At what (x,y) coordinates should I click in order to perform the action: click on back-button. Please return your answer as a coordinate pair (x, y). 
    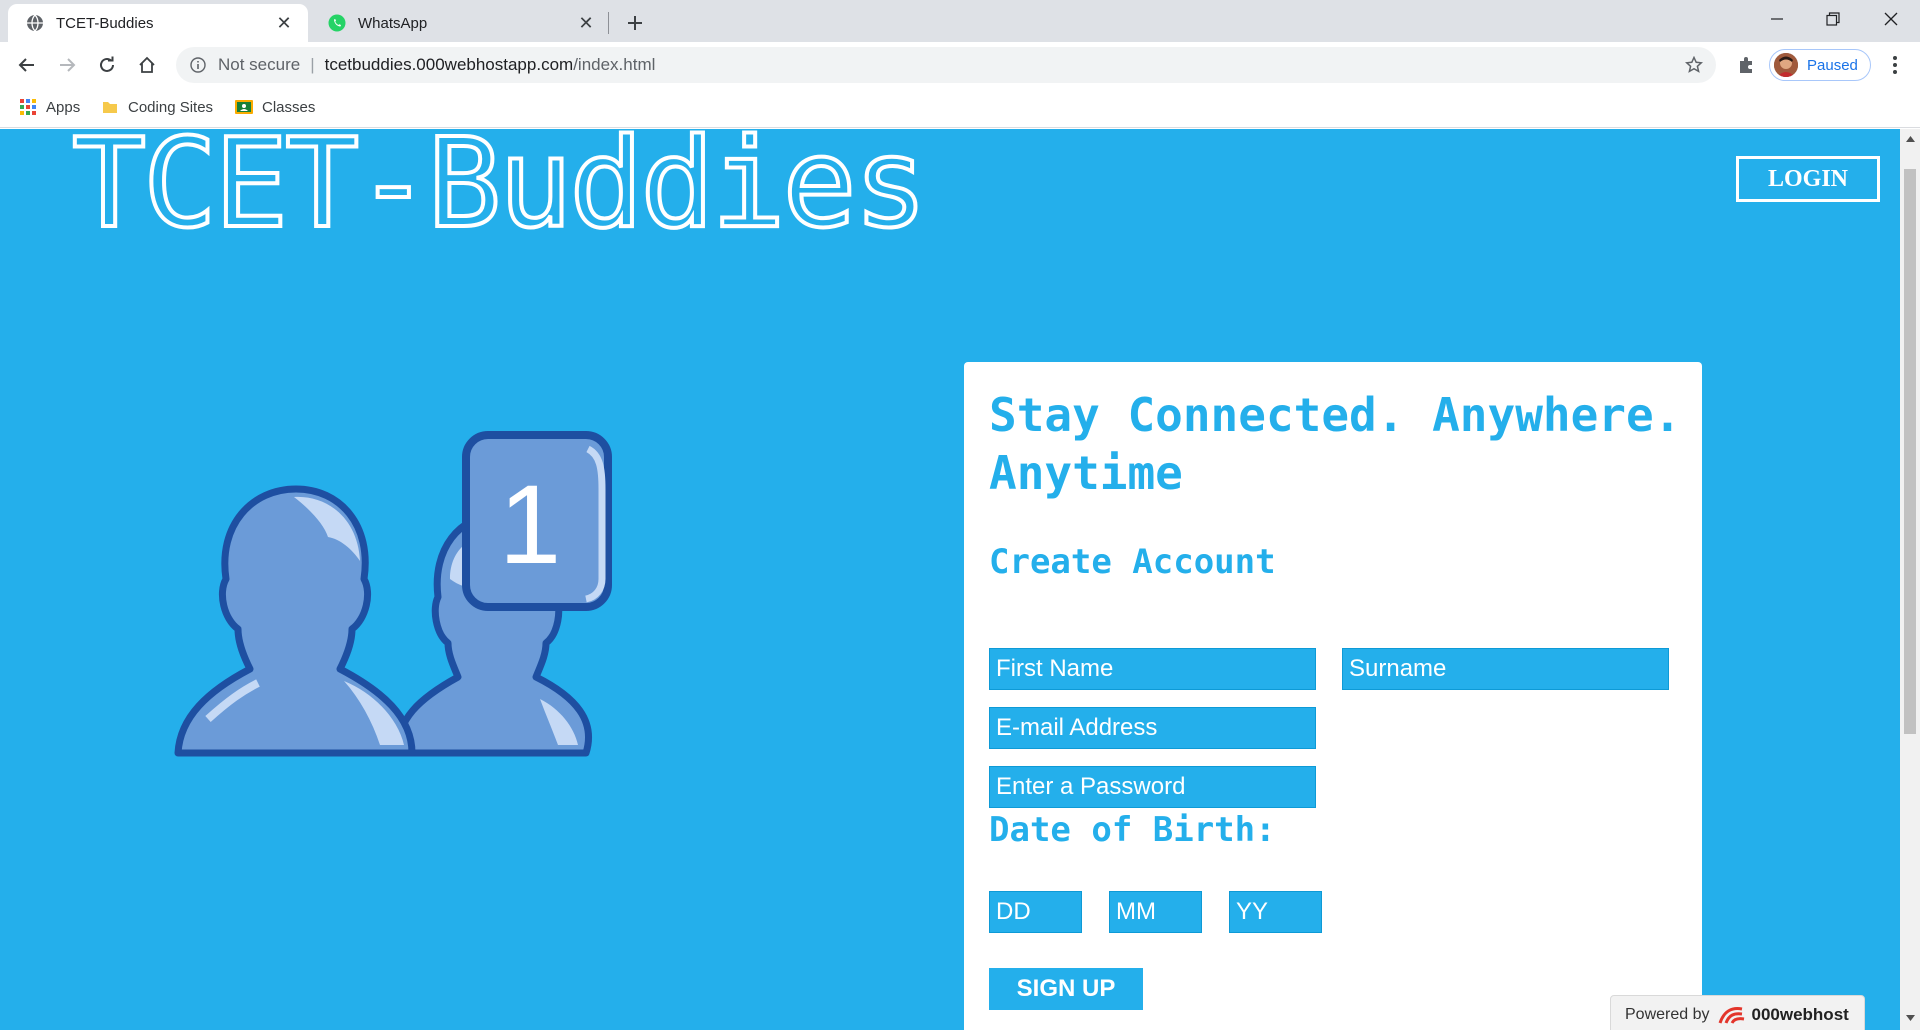
    Looking at the image, I should click on (27, 65).